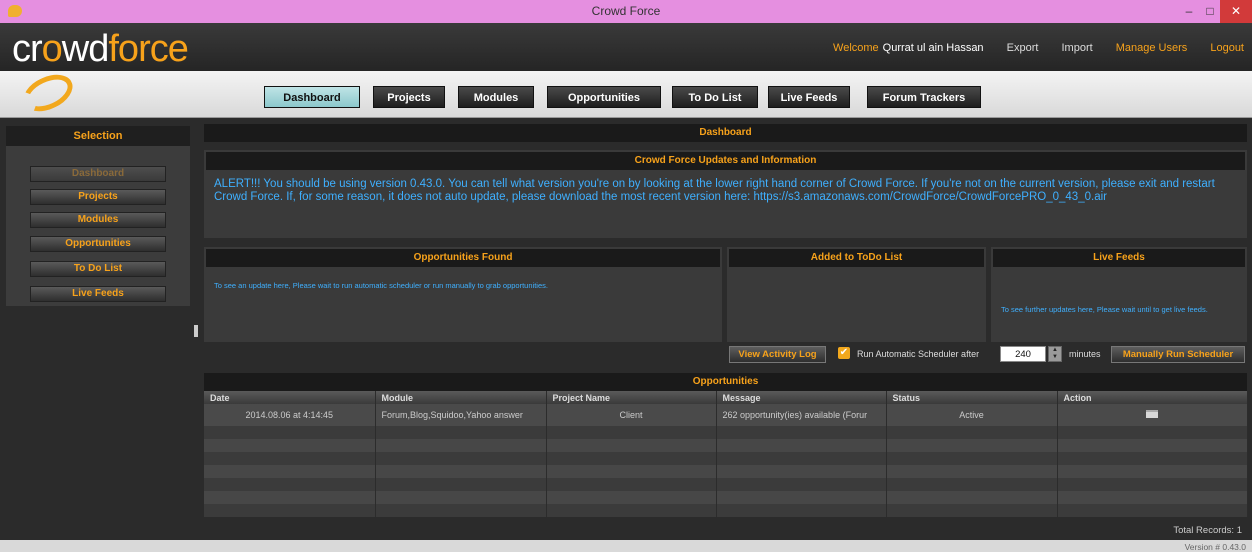 The image size is (1252, 552). Describe the element at coordinates (924, 97) in the screenshot. I see `tab-forum-trackers: Forum Trackers` at that location.